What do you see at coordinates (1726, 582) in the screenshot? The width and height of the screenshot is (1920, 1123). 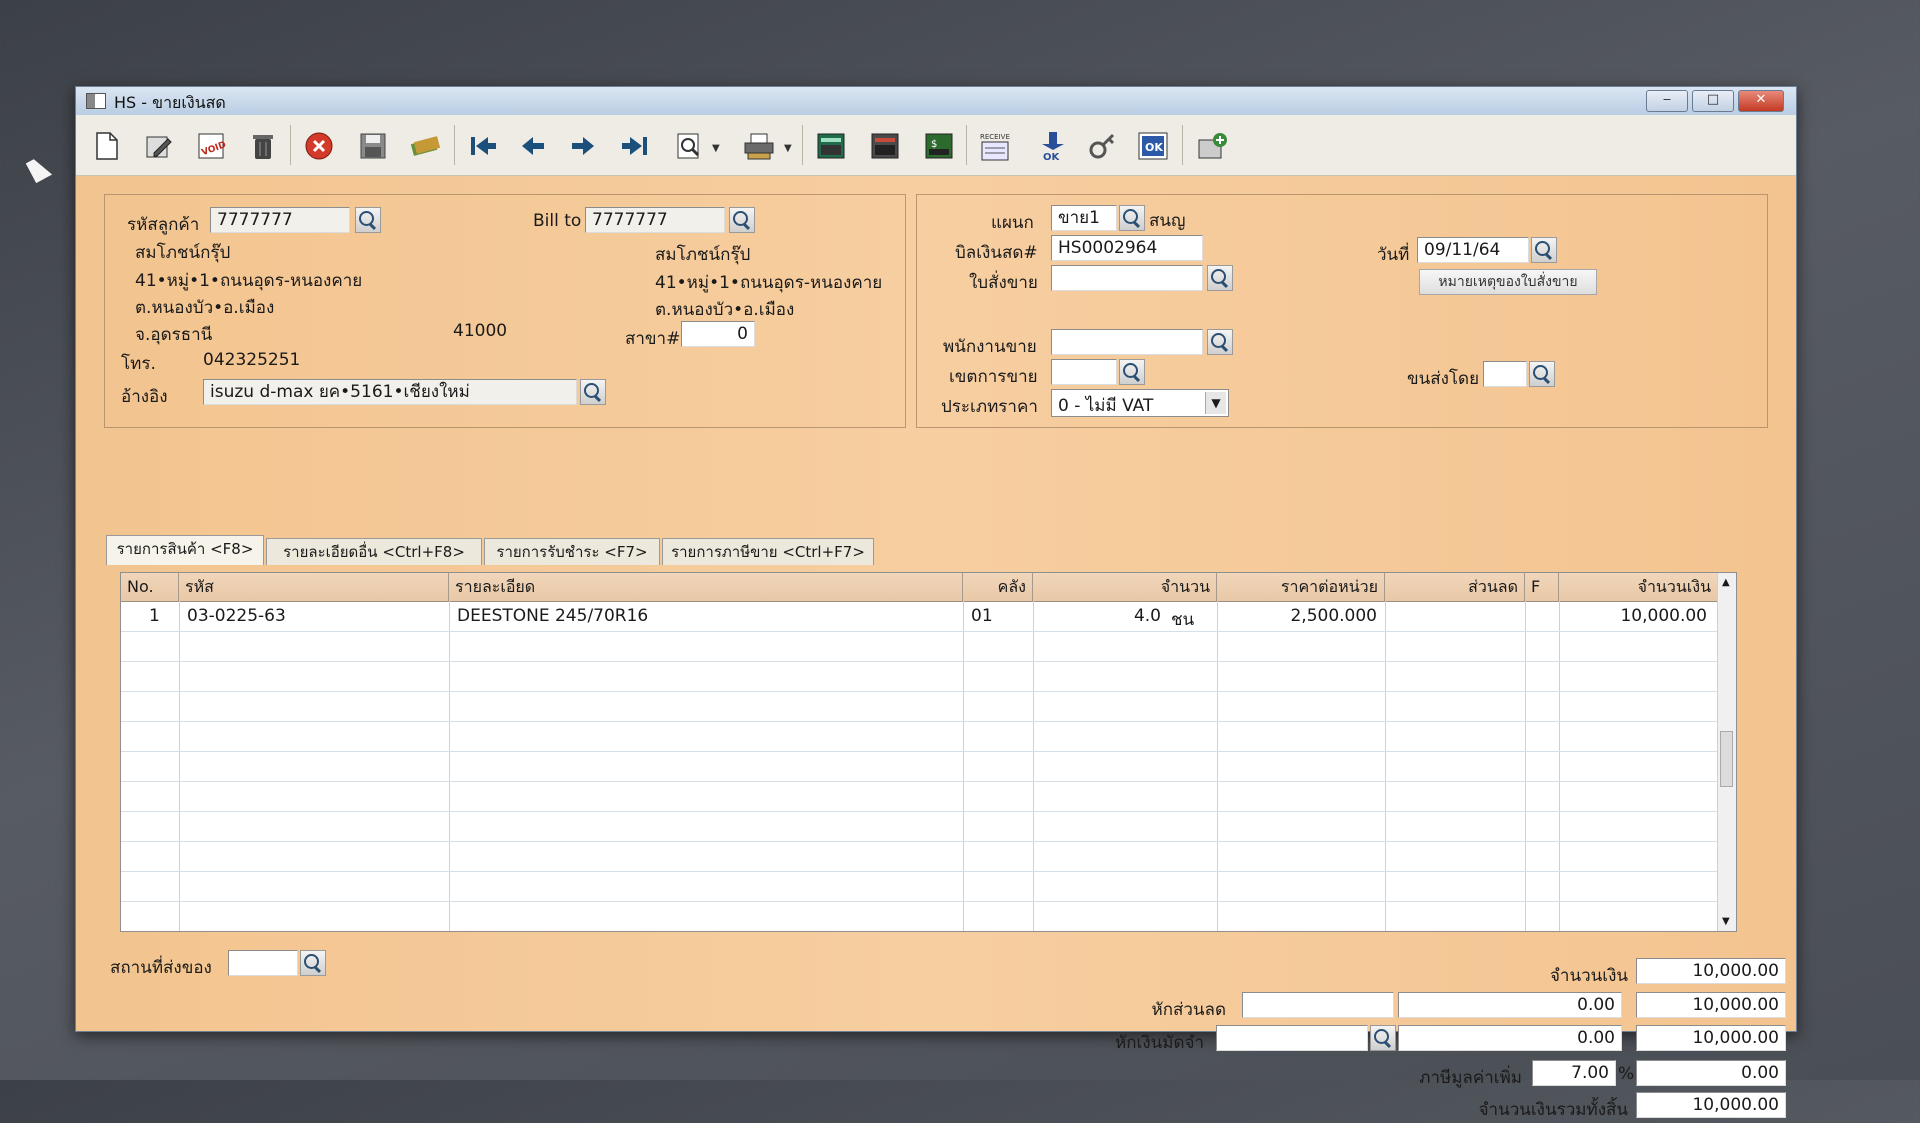 I see `scroll-up-icon: ▲` at bounding box center [1726, 582].